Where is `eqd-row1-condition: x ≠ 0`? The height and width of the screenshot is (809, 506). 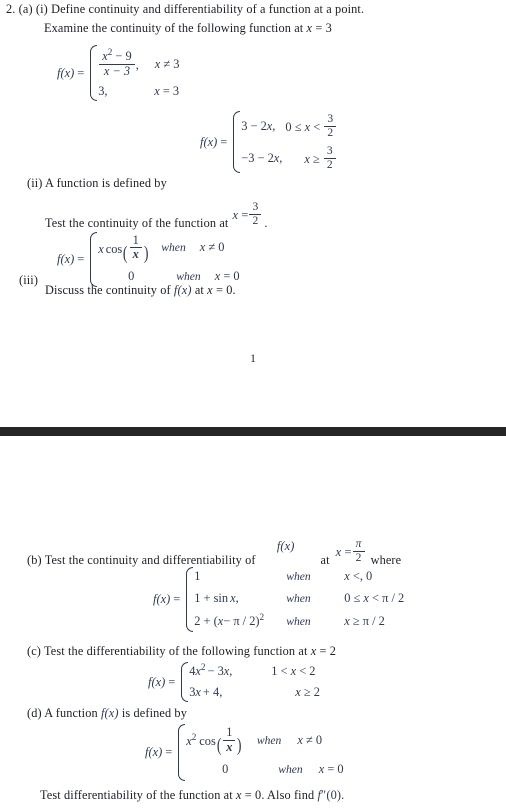
eqd-row1-condition: x ≠ 0 is located at coordinates (301, 740).